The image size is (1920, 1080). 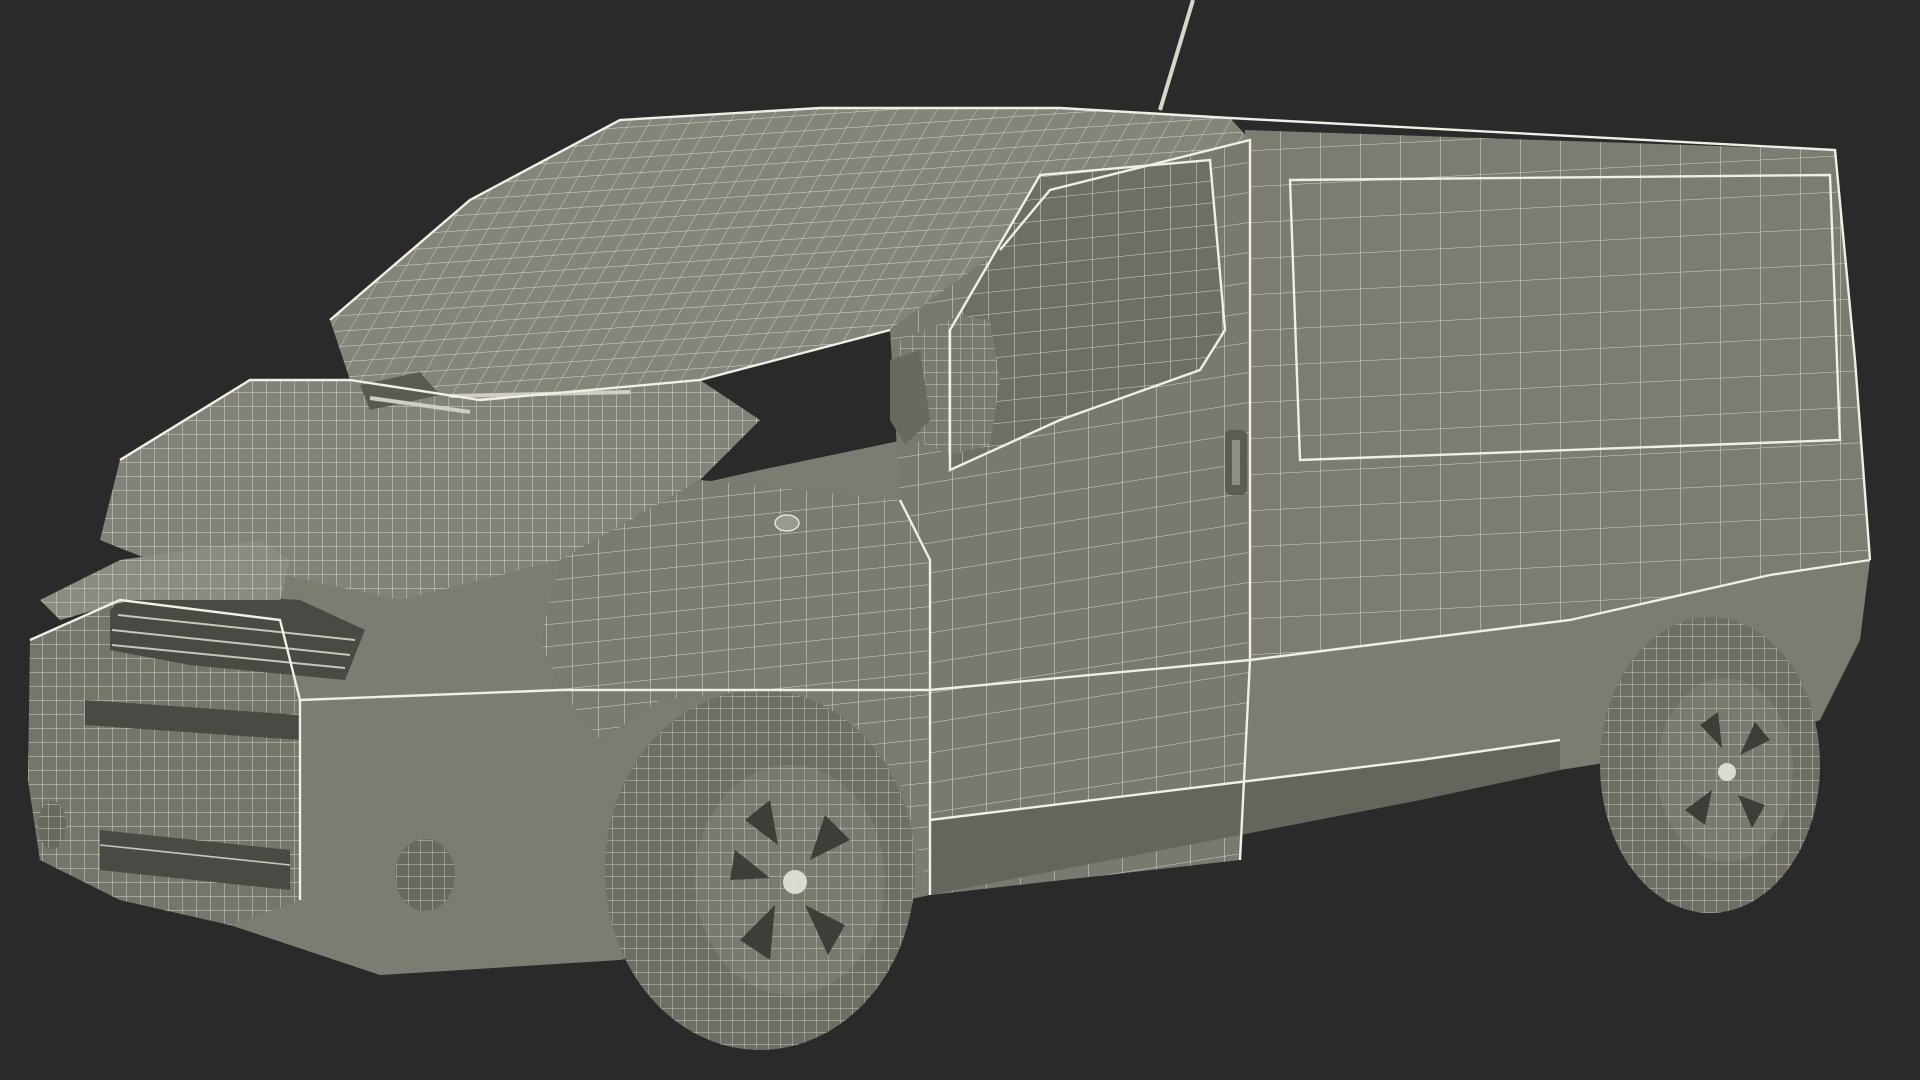 I want to click on side-indicator, so click(x=787, y=523).